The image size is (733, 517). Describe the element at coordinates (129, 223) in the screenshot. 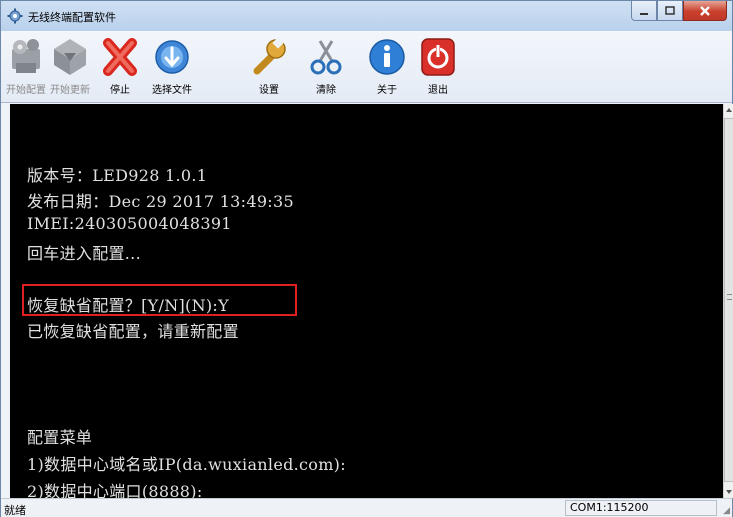

I see `console-line: IMEI:240305004048391` at that location.